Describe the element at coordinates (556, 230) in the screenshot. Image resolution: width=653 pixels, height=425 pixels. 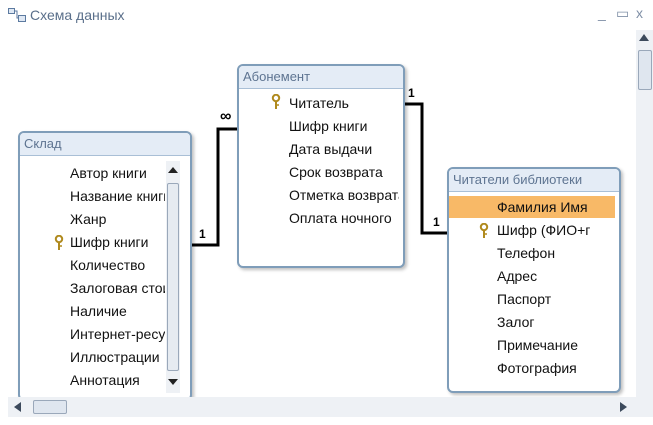
I see `field-item: Шифр (ФИО+г` at that location.